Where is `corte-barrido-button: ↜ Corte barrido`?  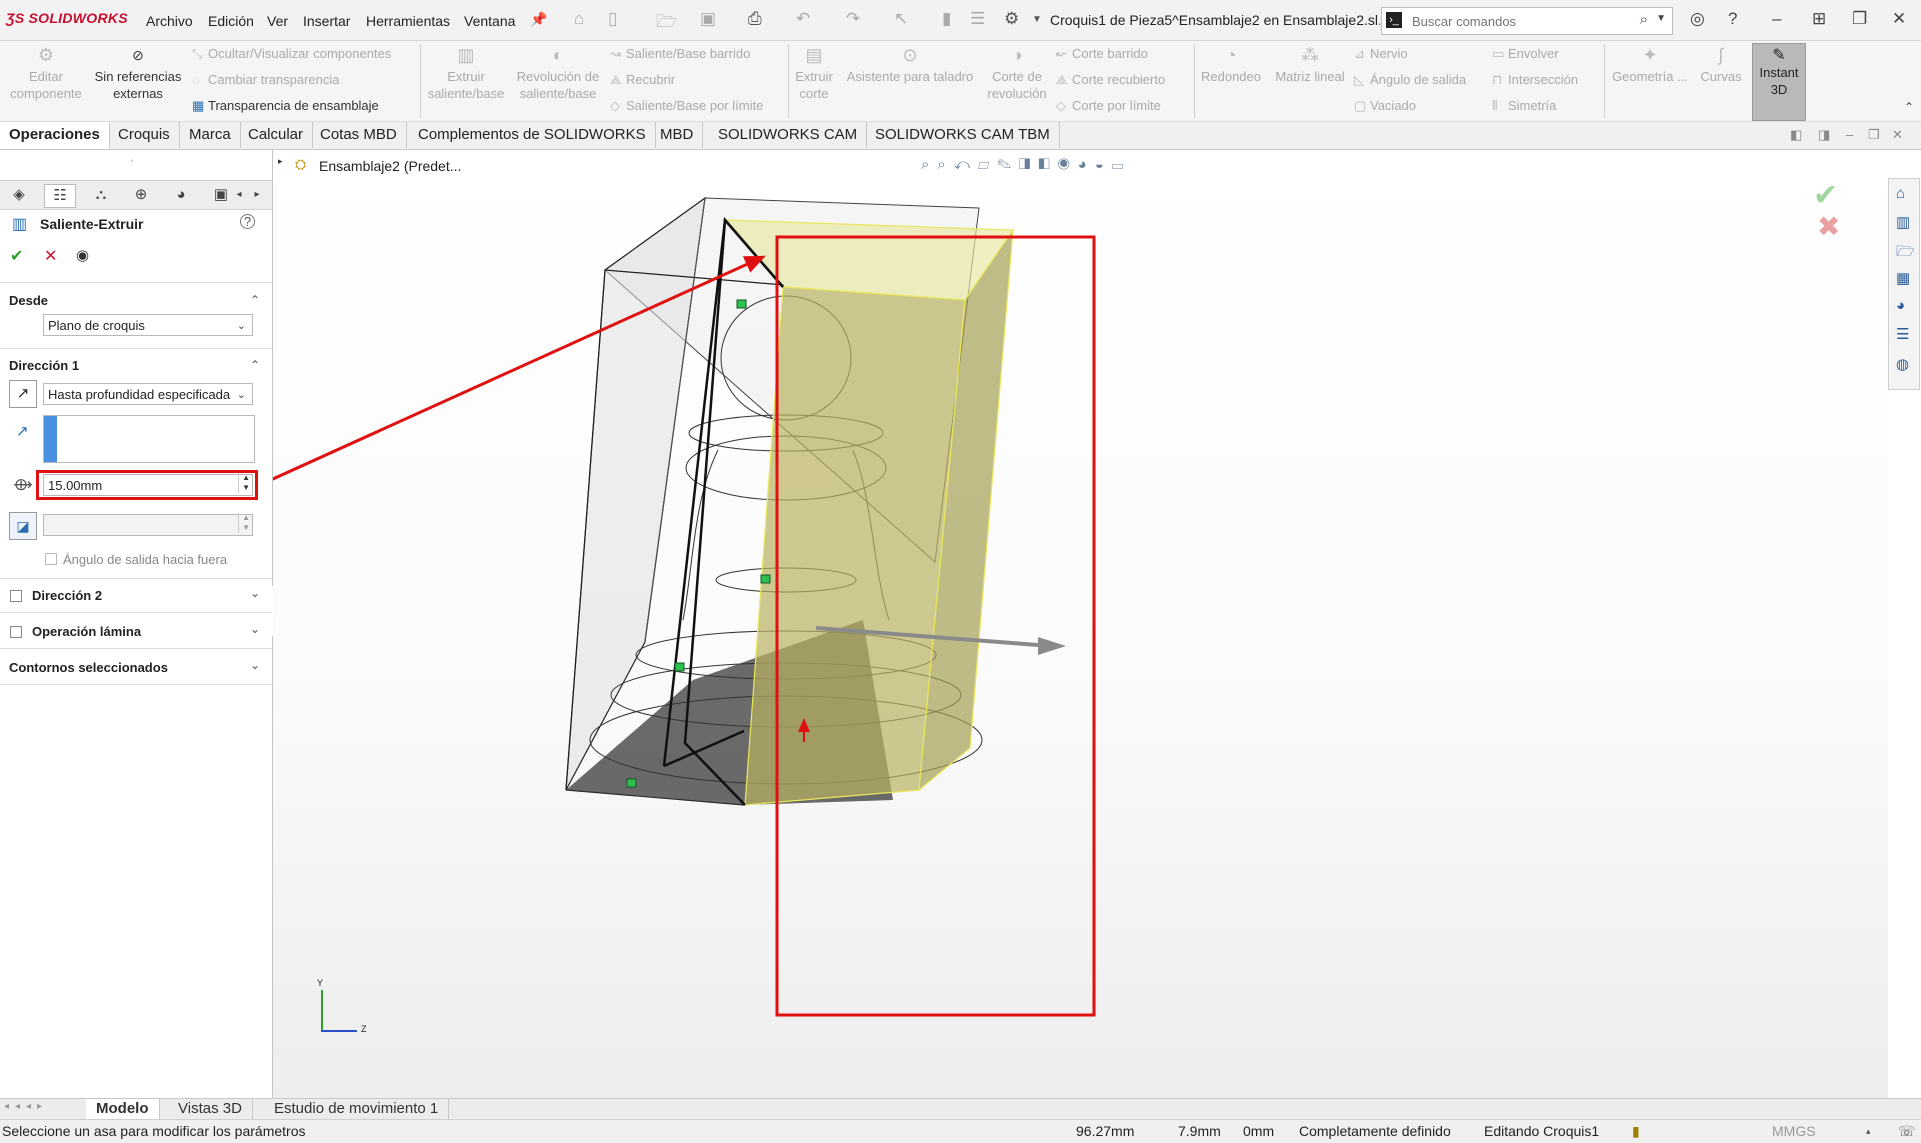 corte-barrido-button: ↜ Corte barrido is located at coordinates (1102, 54).